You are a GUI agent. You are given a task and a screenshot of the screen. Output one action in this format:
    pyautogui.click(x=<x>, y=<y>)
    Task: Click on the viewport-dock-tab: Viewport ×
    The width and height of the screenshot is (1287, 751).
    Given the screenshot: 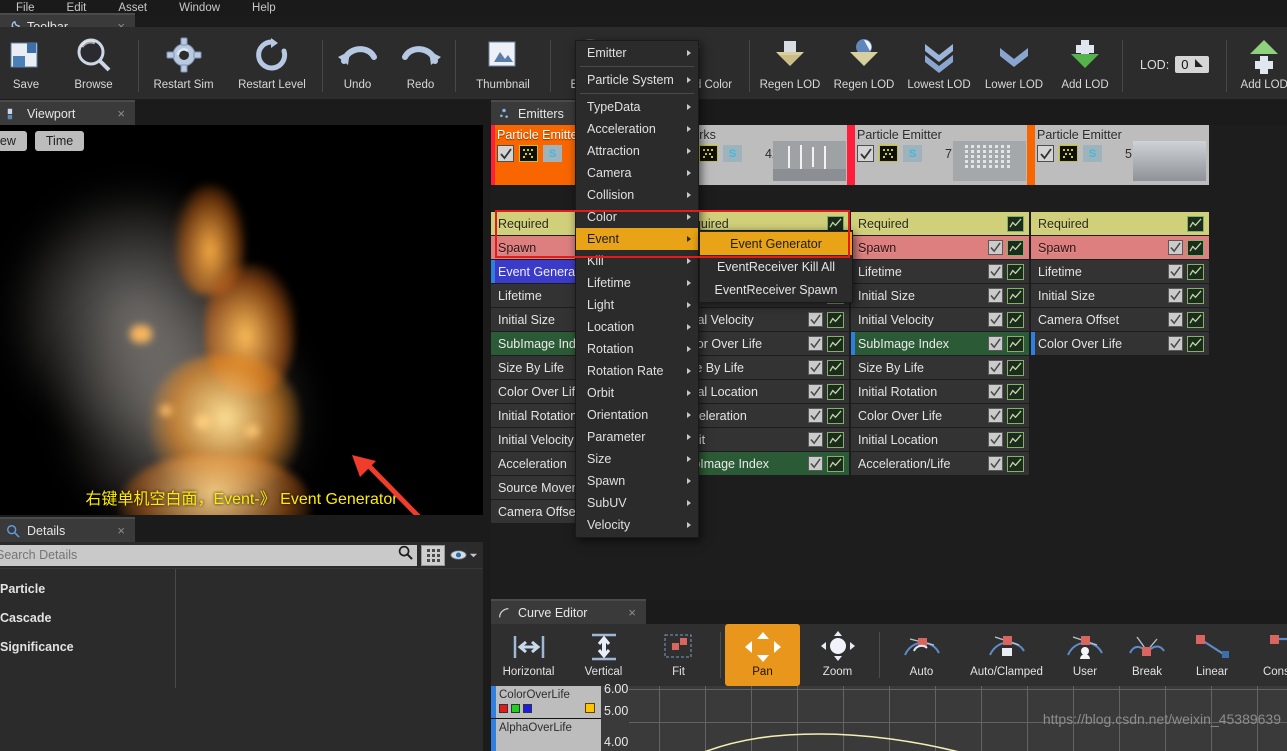 What is the action you would take?
    pyautogui.click(x=67, y=112)
    